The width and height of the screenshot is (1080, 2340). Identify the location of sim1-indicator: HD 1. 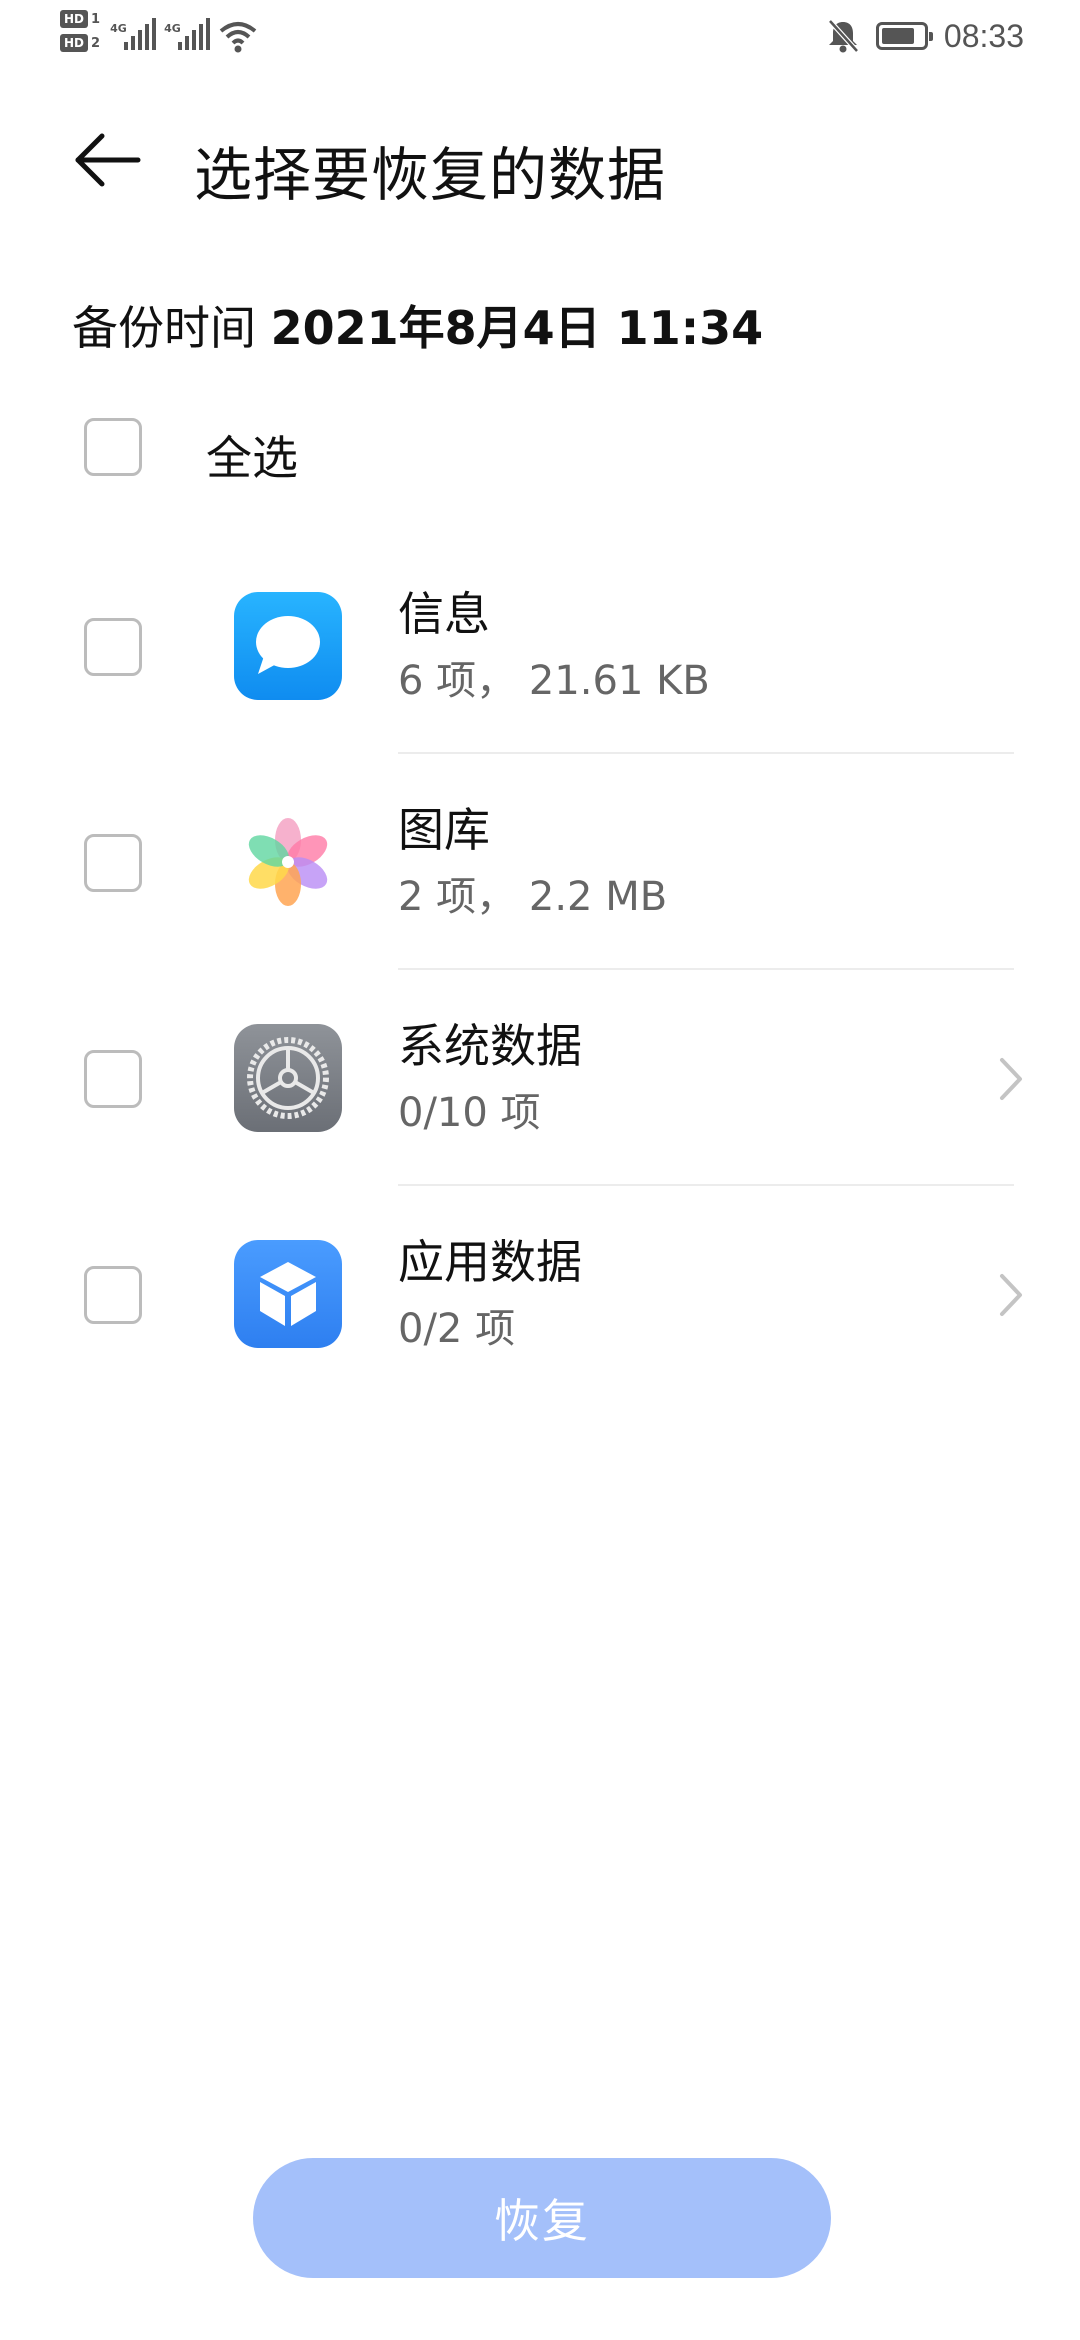
(80, 19).